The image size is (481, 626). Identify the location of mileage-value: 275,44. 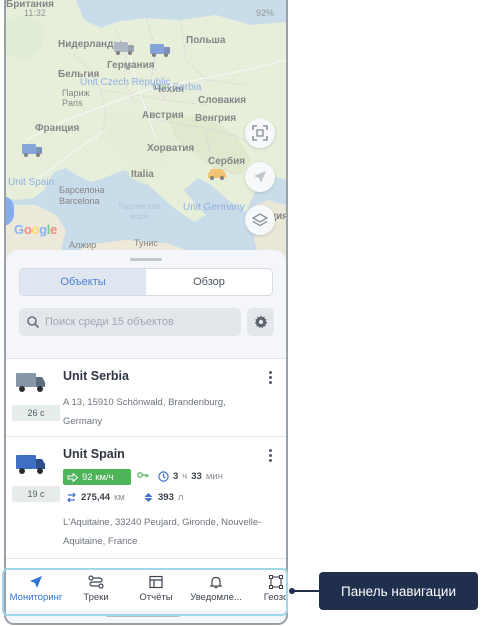
(96, 497).